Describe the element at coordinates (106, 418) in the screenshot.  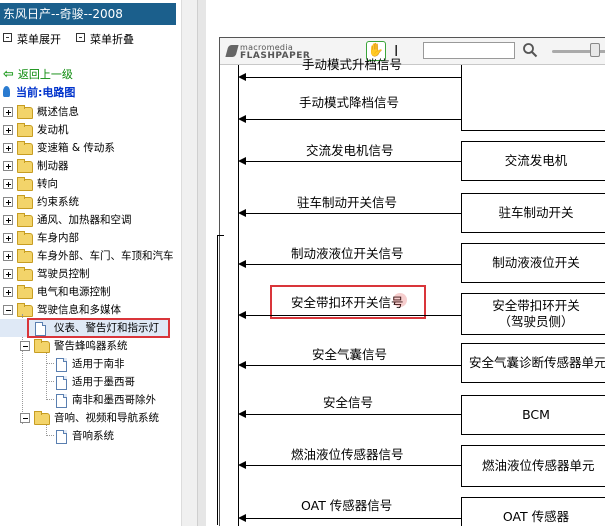
I see `tree-node-label: 音响、视频和导航系统` at that location.